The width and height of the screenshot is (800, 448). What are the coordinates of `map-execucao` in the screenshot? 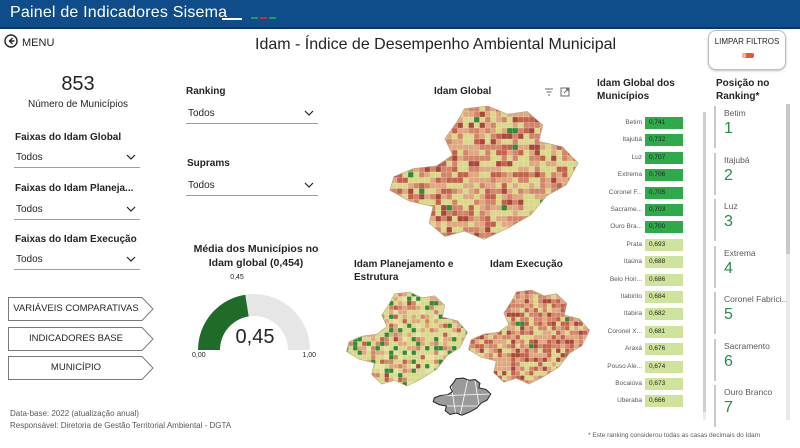 It's located at (529, 338).